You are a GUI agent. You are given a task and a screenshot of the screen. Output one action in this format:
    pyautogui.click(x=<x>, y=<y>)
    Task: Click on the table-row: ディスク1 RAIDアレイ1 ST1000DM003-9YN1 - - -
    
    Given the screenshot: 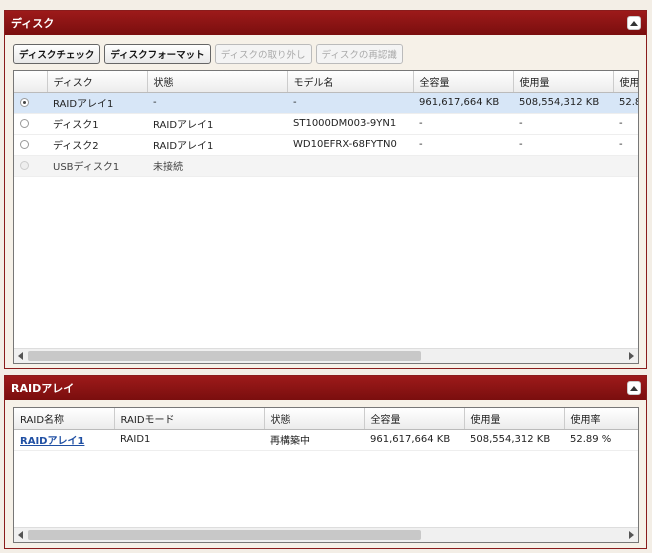 What is the action you would take?
    pyautogui.click(x=326, y=124)
    